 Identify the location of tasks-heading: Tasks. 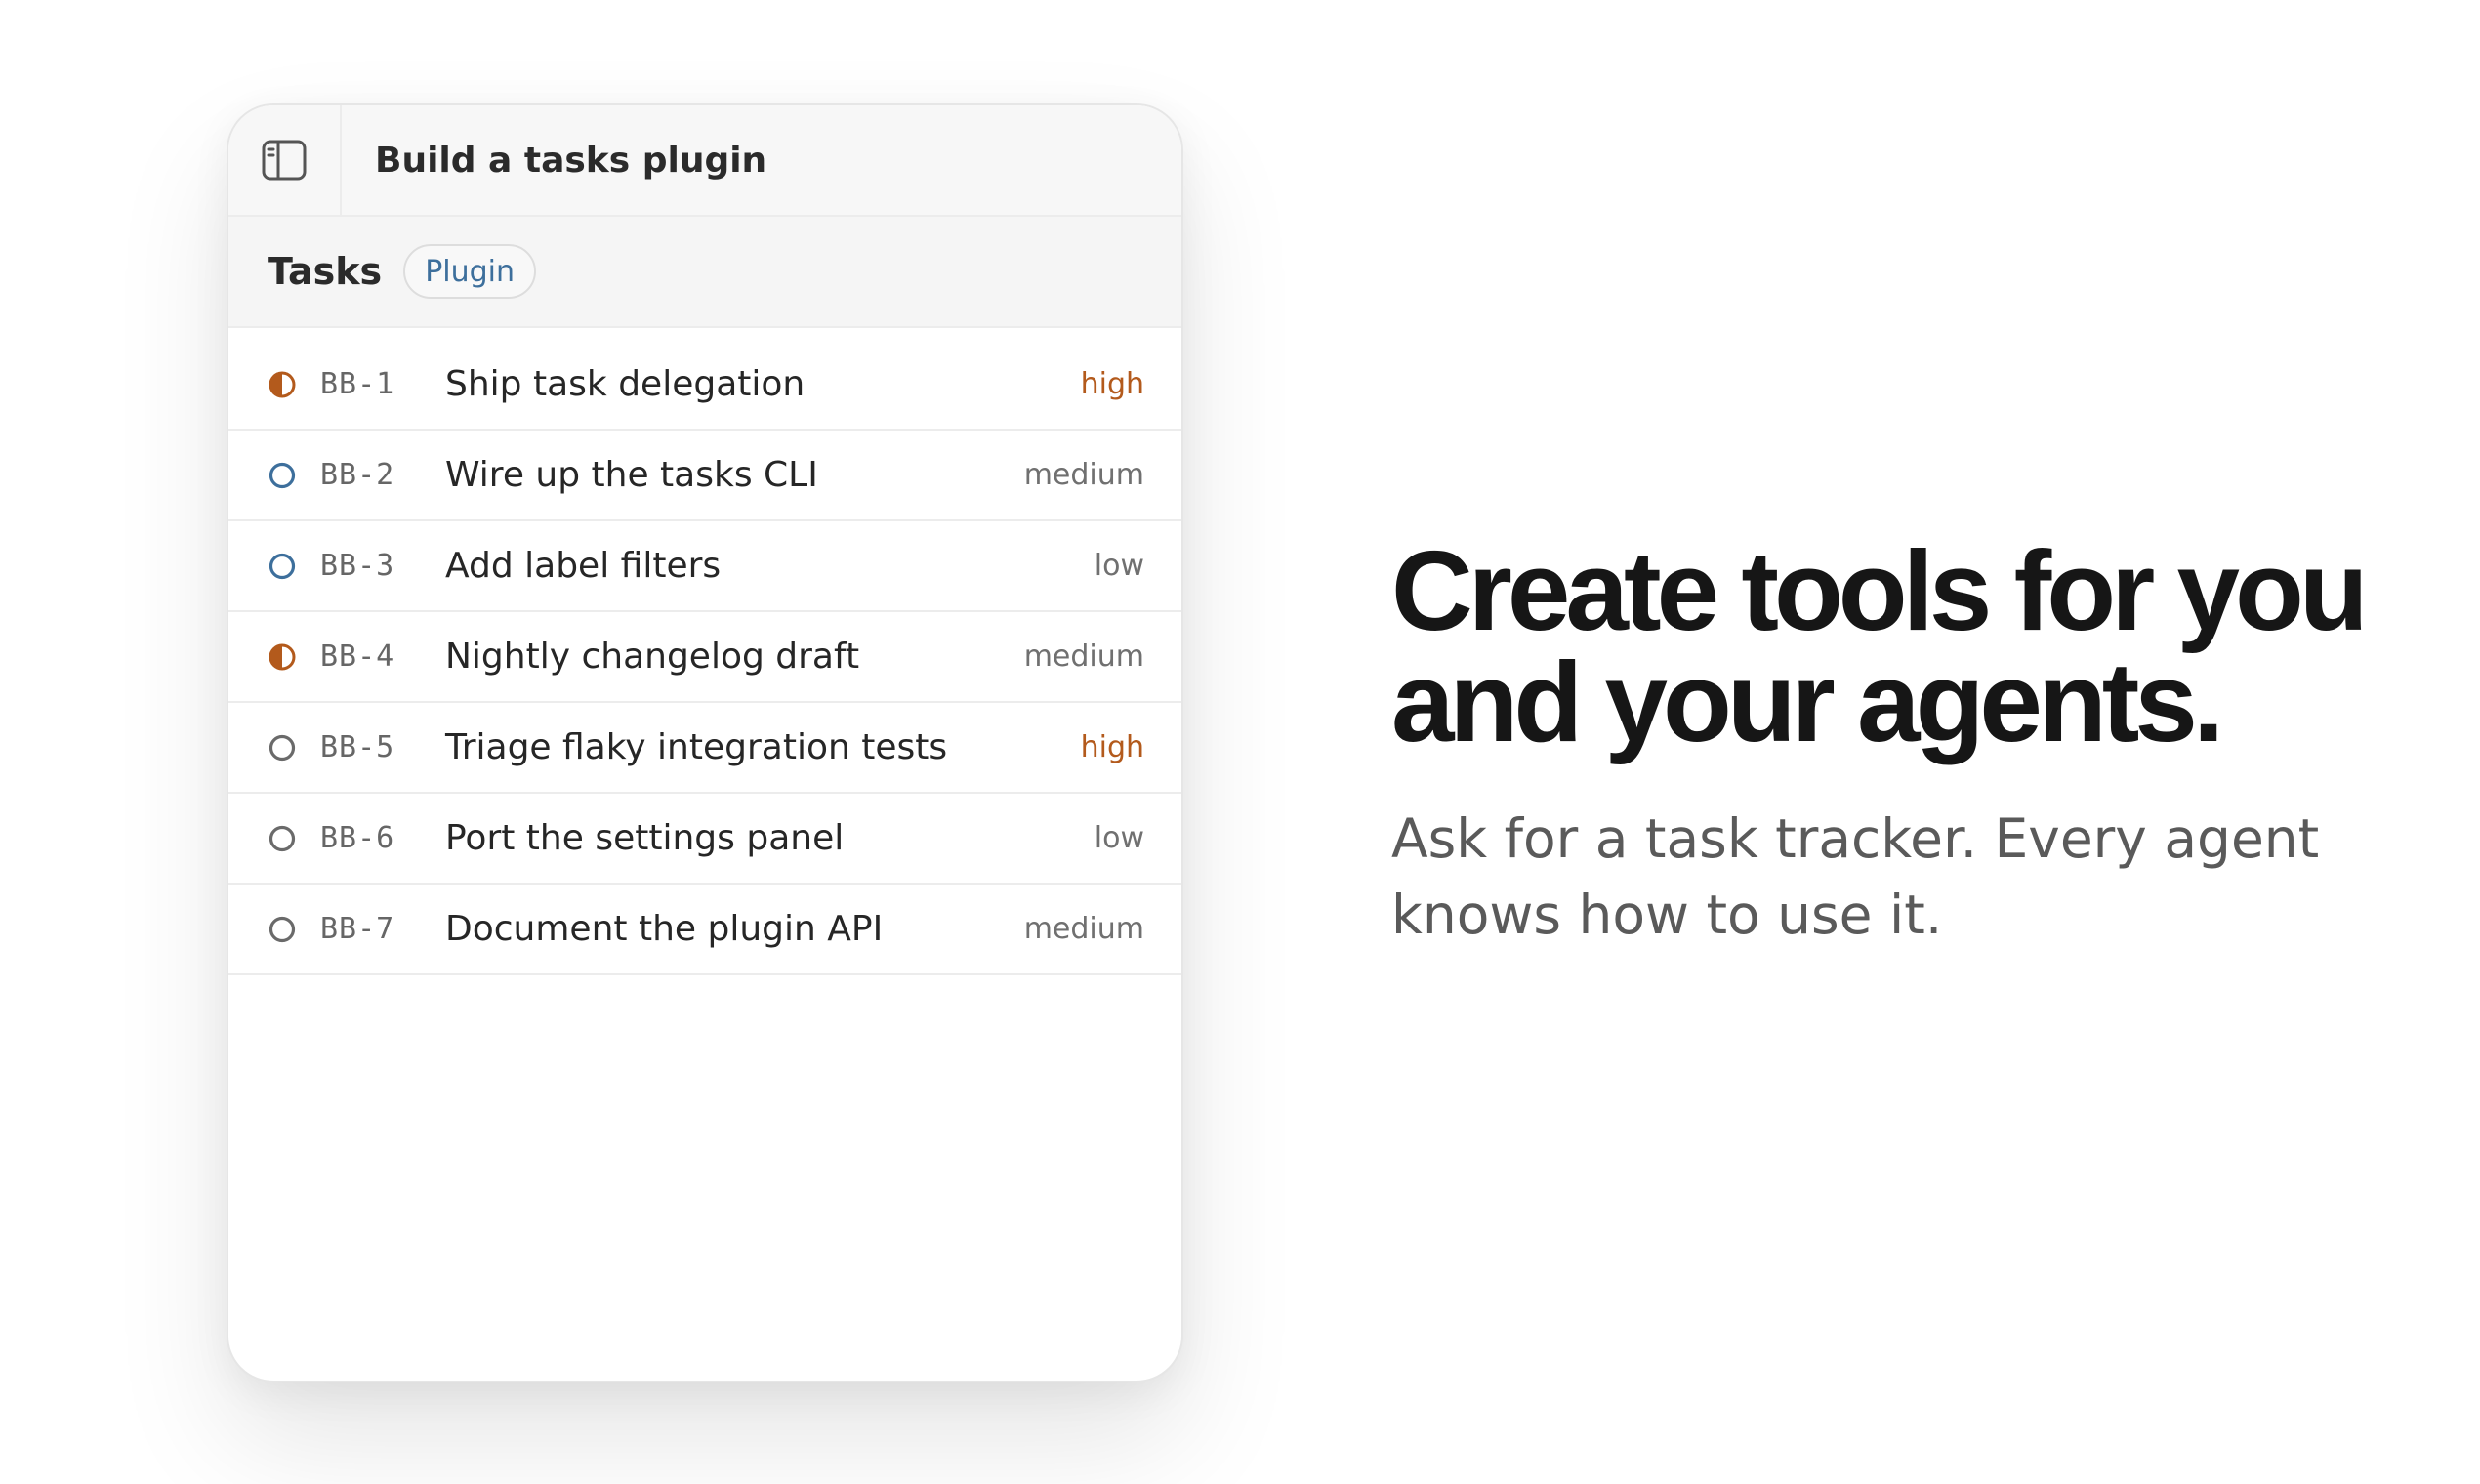
(325, 271).